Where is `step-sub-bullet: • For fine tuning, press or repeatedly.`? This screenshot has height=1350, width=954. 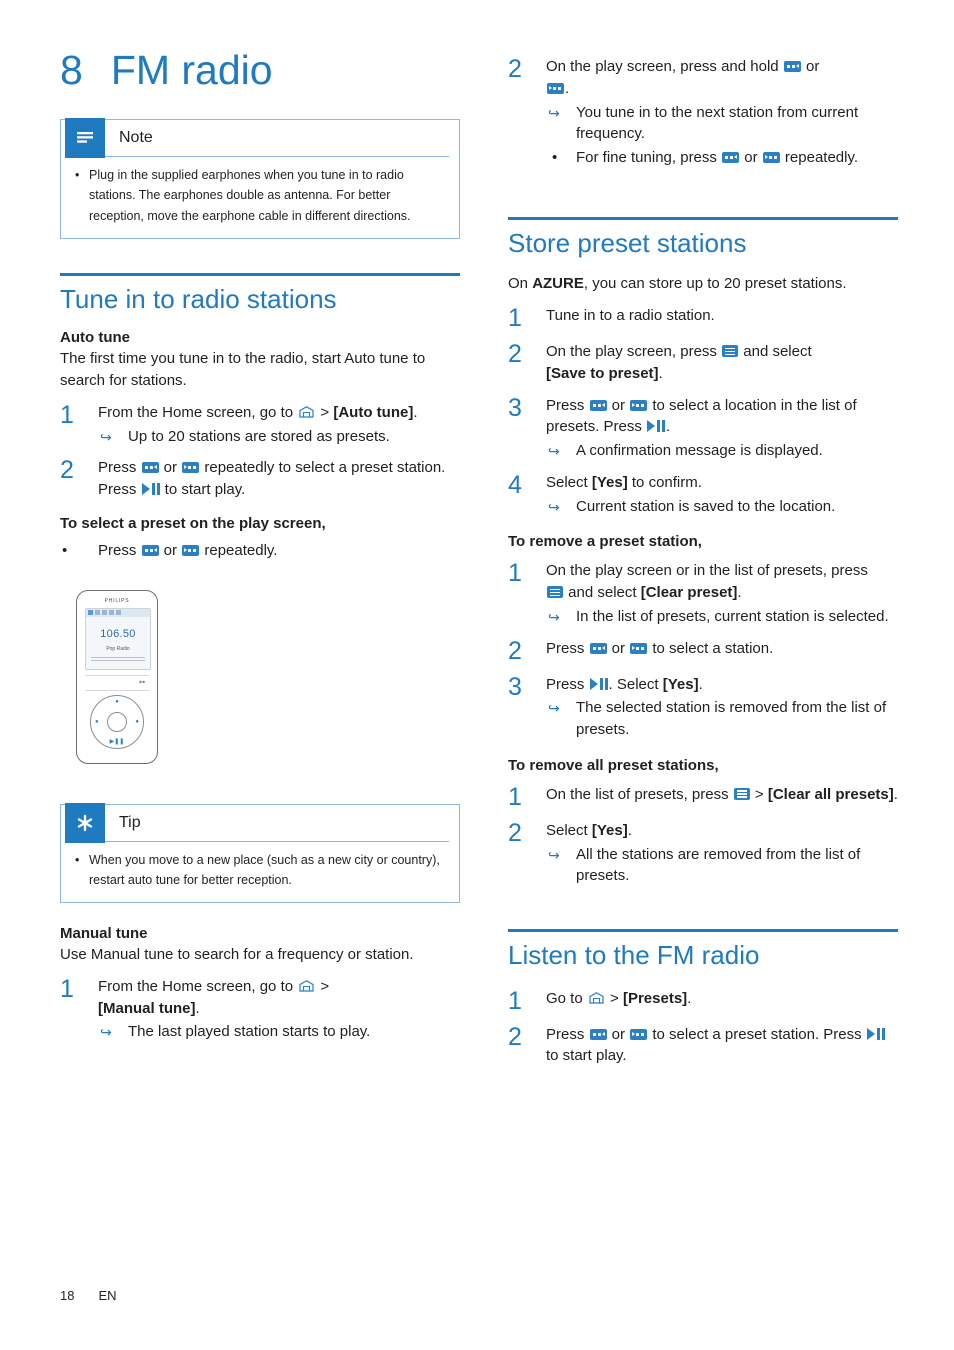
step-sub-bullet: • For fine tuning, press or repeatedly. is located at coordinates (722, 158).